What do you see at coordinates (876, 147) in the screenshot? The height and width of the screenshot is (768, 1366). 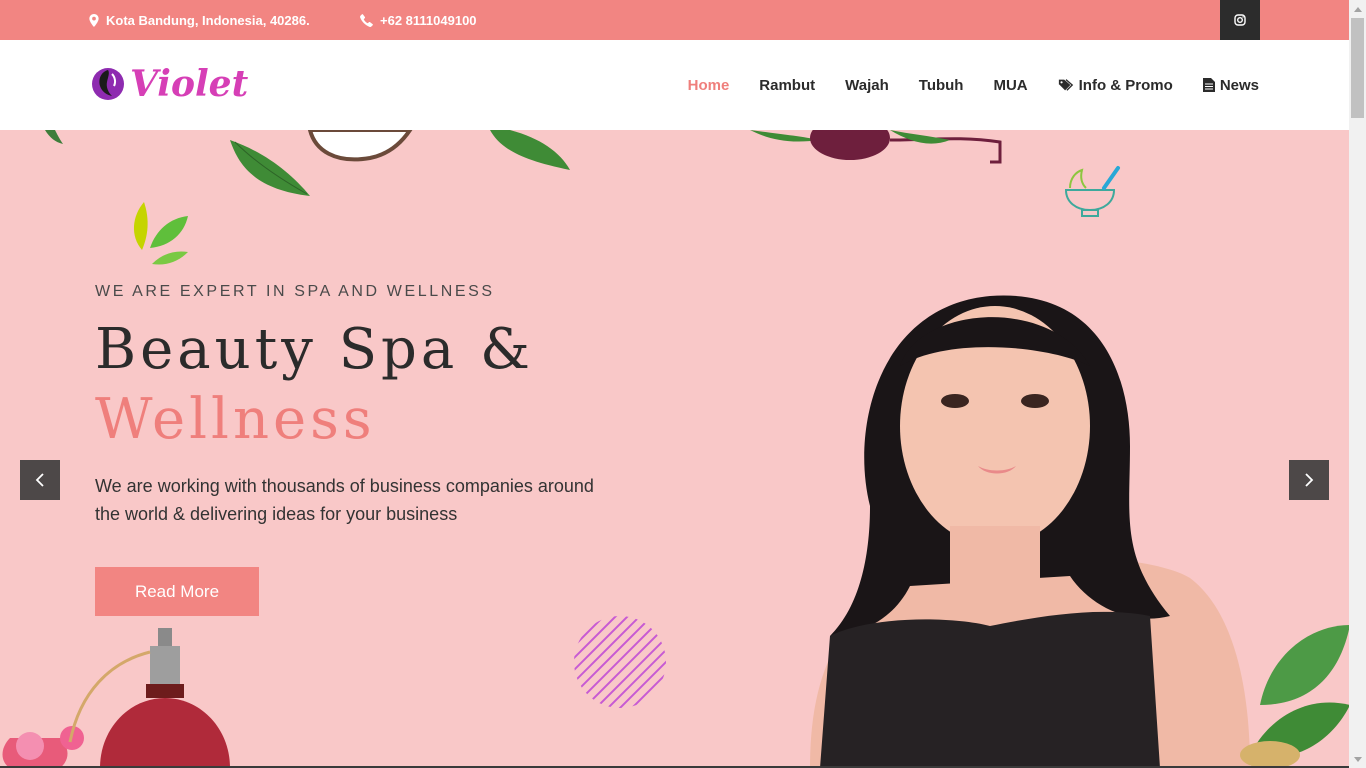 I see `beetroot-decoration-icon` at bounding box center [876, 147].